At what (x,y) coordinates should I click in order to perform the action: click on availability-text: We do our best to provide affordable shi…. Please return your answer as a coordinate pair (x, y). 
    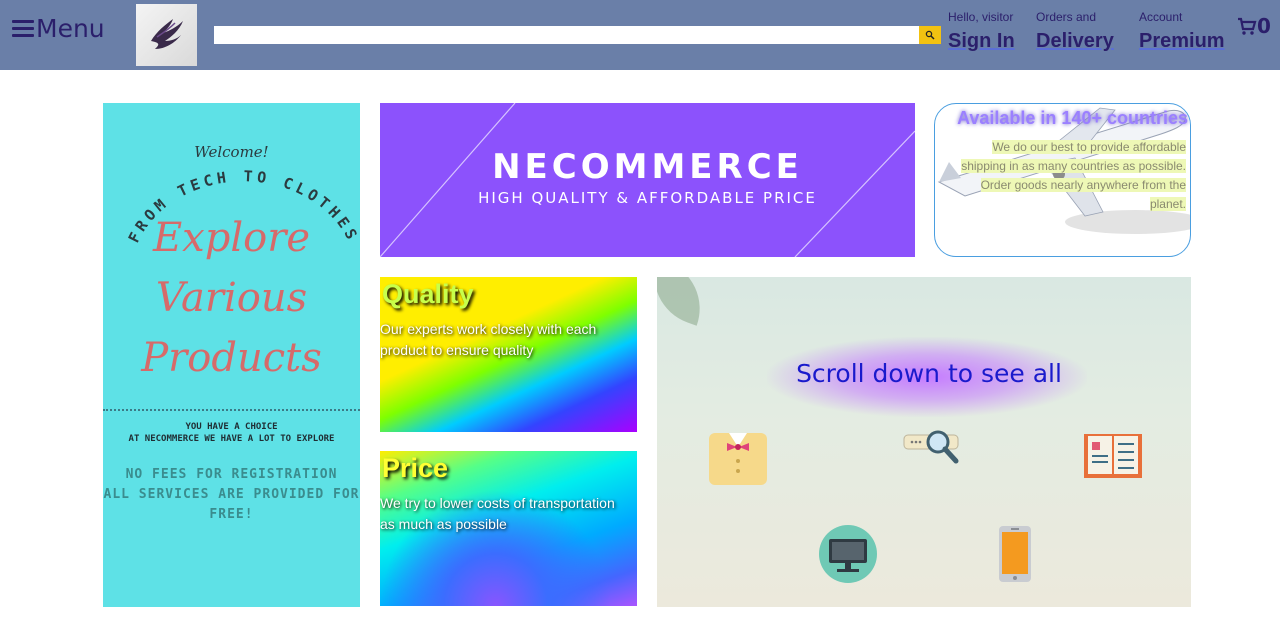
    Looking at the image, I should click on (1063, 176).